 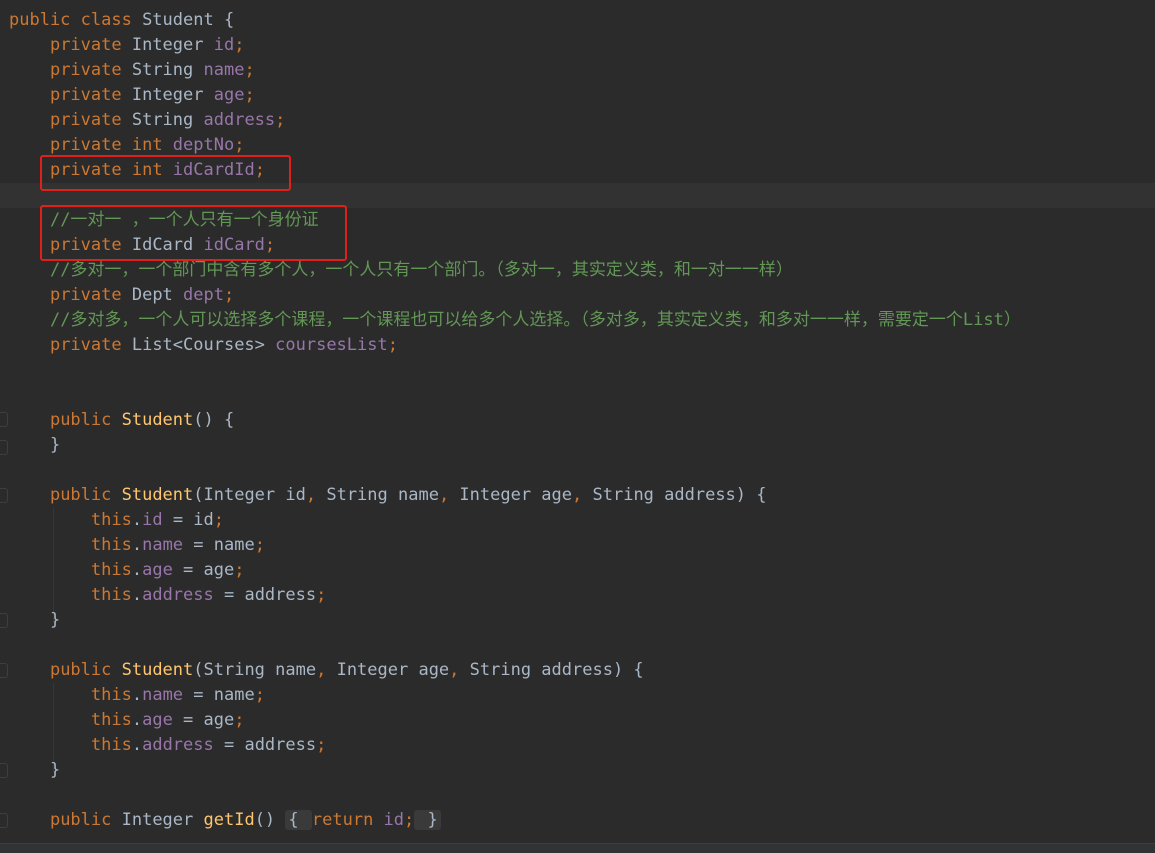 What do you see at coordinates (270, 820) in the screenshot?
I see `punctuation: ()` at bounding box center [270, 820].